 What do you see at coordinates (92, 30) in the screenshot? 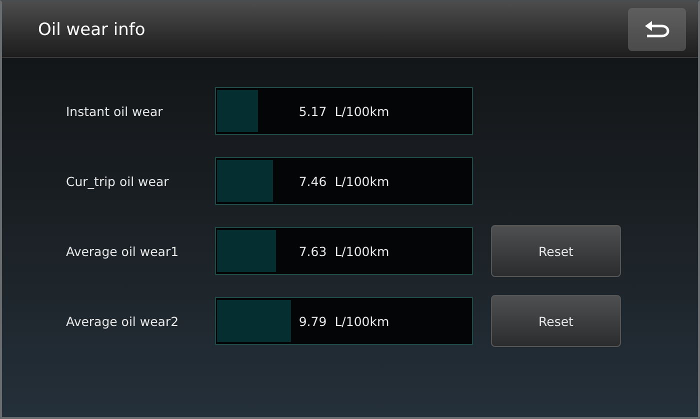
I see `window-title: Oil wear info` at bounding box center [92, 30].